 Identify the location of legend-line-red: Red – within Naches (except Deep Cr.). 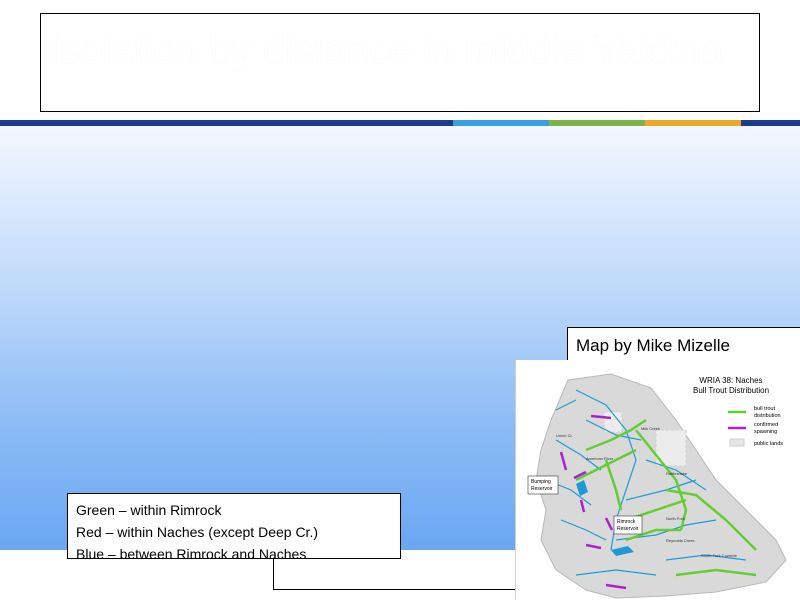
(197, 532).